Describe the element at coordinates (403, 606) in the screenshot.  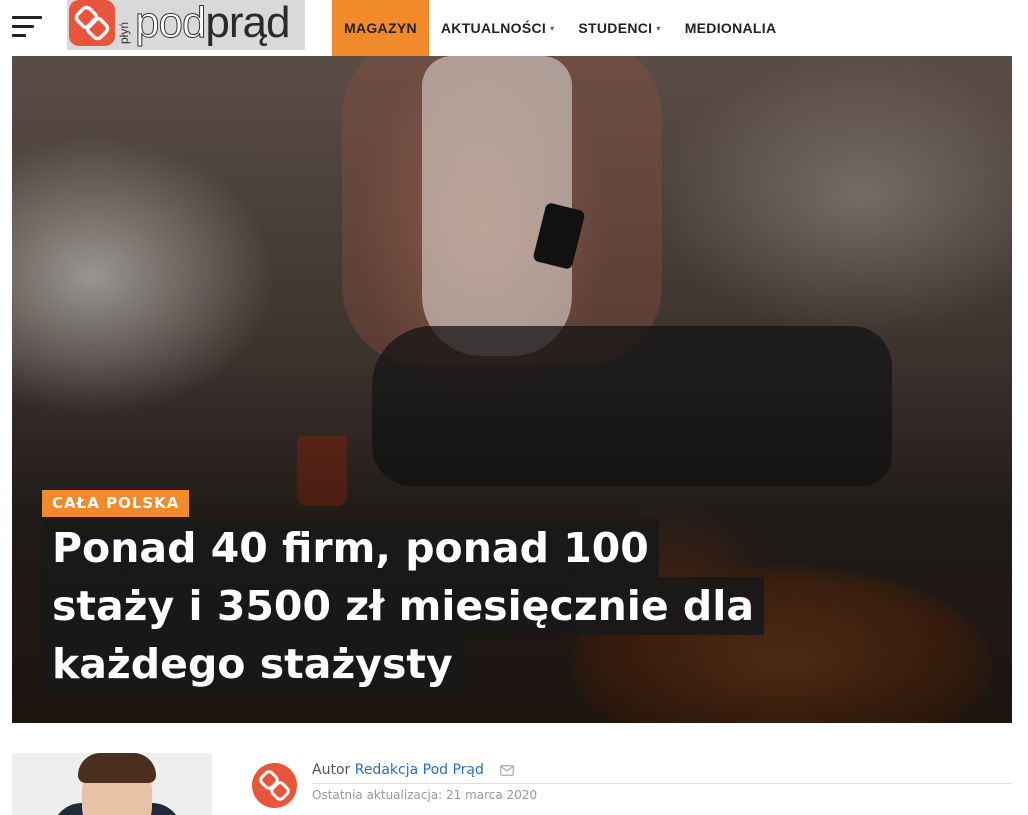
I see `headline-line: staży i 3500 zł miesięcznie dla` at that location.